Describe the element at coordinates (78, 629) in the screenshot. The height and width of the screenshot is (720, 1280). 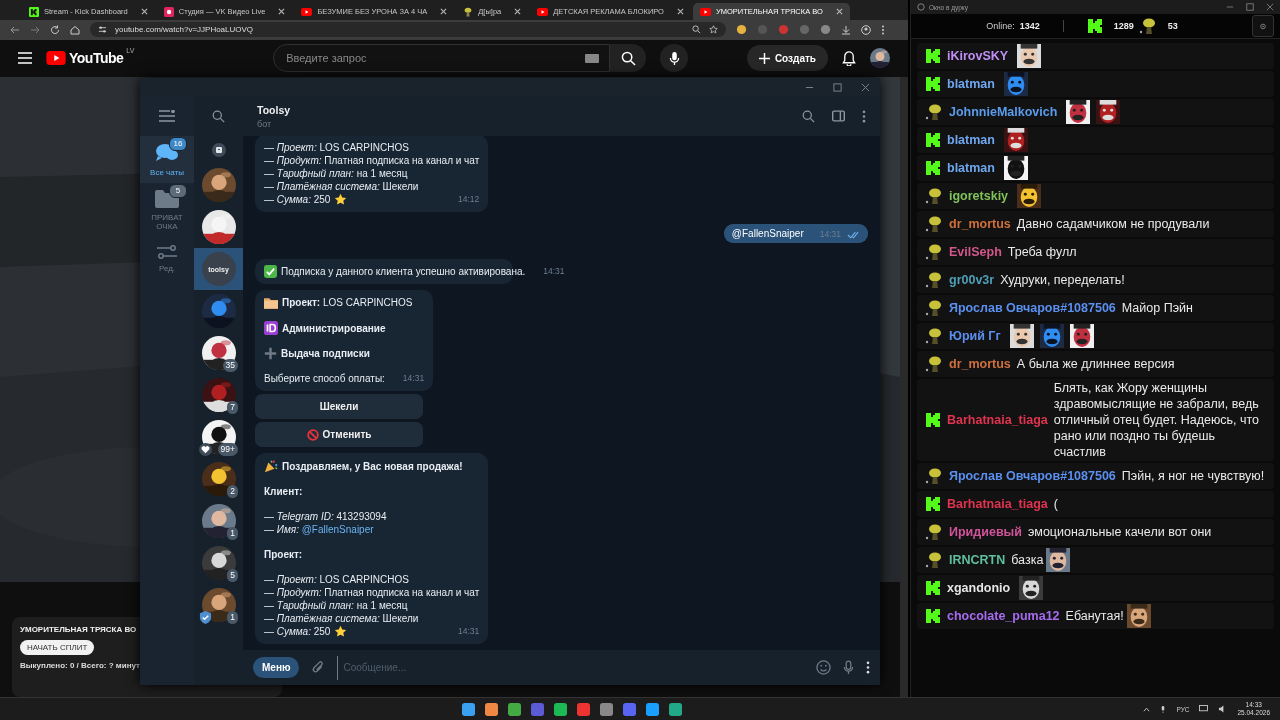
I see `stream-title: УМОРИТЕЛЬНАЯ ТРЯСКА ВО` at that location.